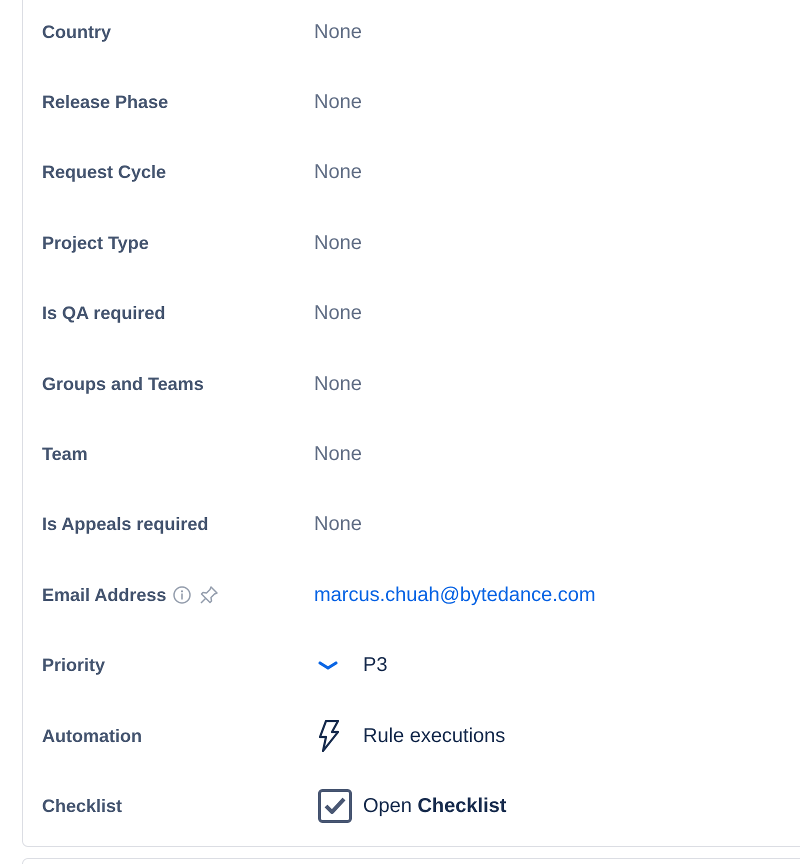  What do you see at coordinates (95, 243) in the screenshot?
I see `field-label: Project Type` at bounding box center [95, 243].